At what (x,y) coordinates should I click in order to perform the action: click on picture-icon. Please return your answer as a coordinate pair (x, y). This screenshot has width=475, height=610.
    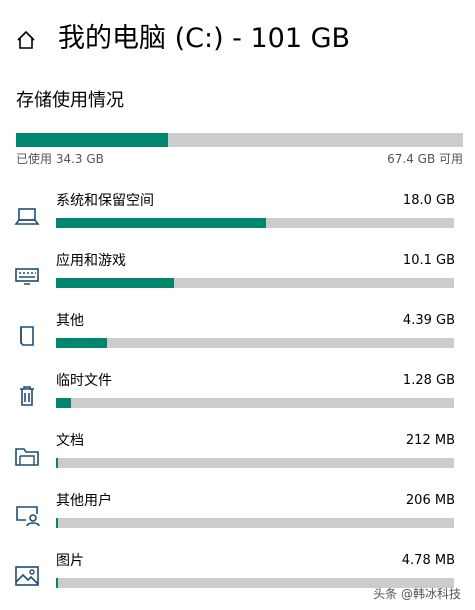
    Looking at the image, I should click on (27, 576).